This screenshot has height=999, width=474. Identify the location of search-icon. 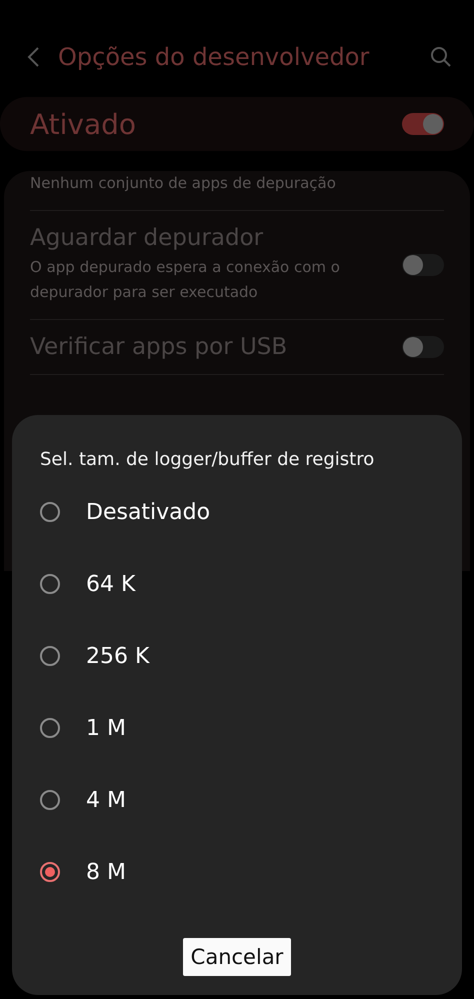
(441, 57).